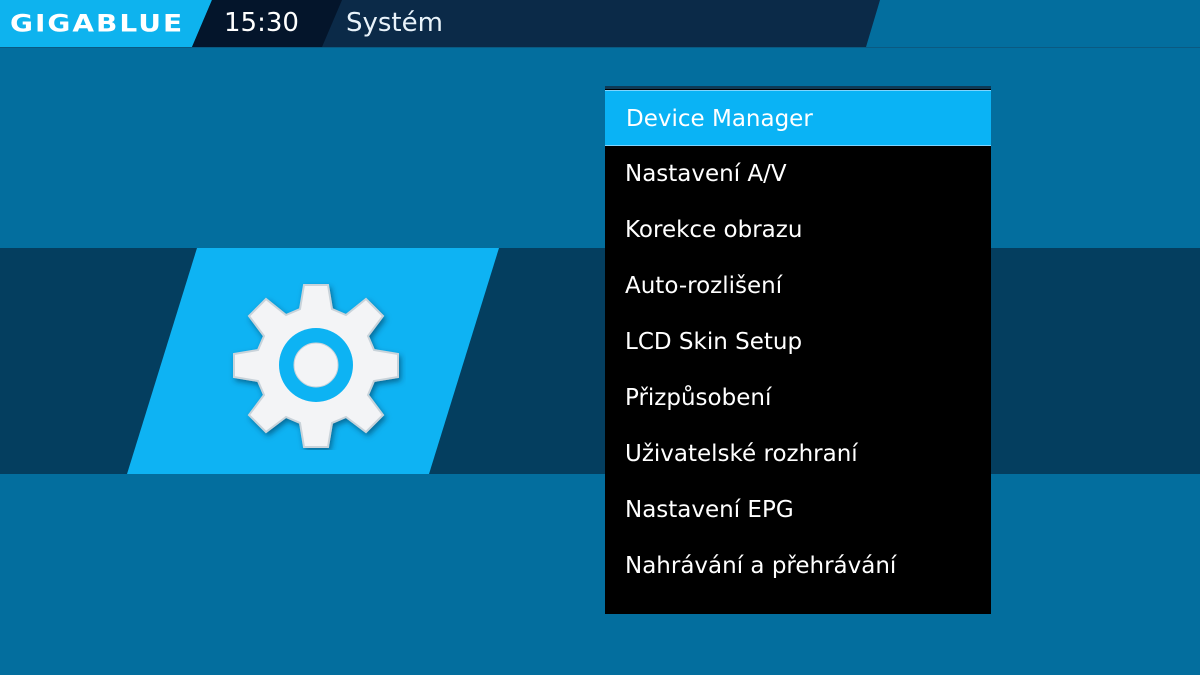 Image resolution: width=1200 pixels, height=675 pixels. I want to click on menu-item-customize: Přizpůsobení, so click(798, 398).